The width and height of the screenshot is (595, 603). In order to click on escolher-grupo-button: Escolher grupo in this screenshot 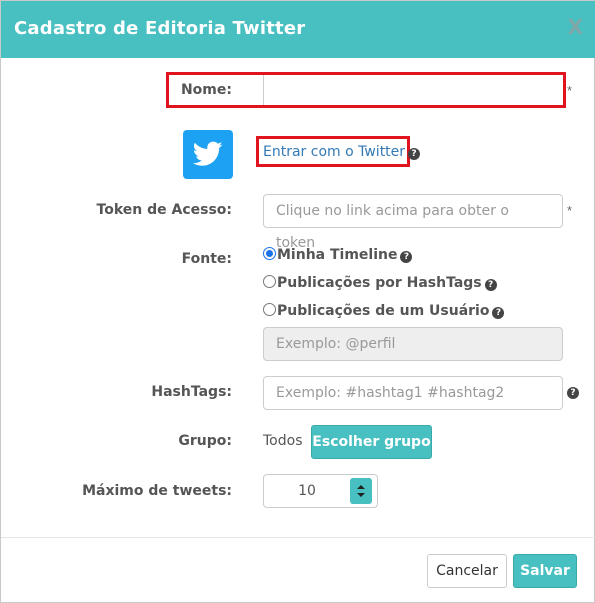, I will do `click(371, 442)`.